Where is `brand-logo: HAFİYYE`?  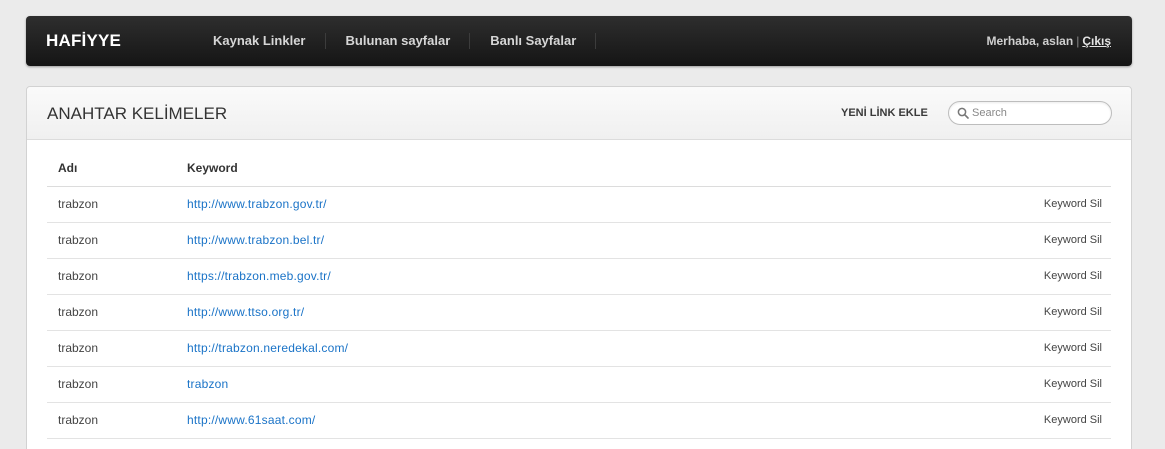 brand-logo: HAFİYYE is located at coordinates (83, 41).